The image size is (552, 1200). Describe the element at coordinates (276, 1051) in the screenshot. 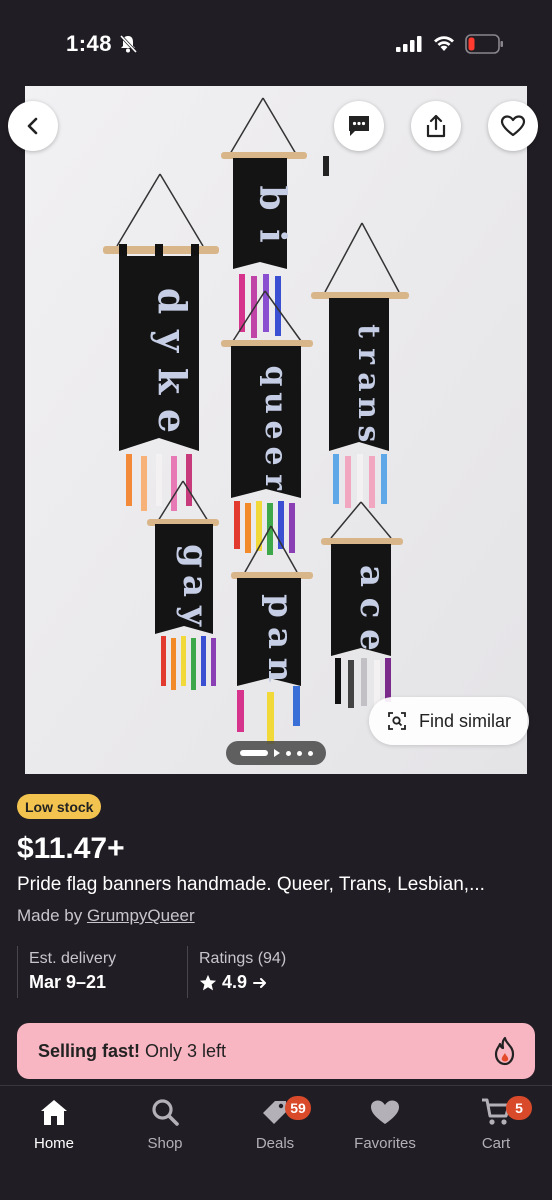

I see `selling-fast-banner: Selling fast! Only 3 left` at that location.